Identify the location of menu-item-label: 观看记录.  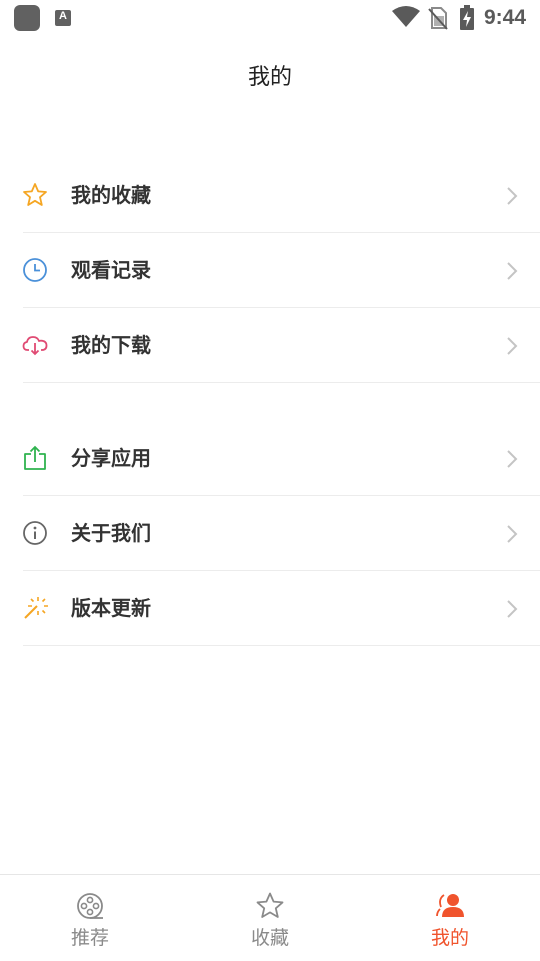
(111, 270).